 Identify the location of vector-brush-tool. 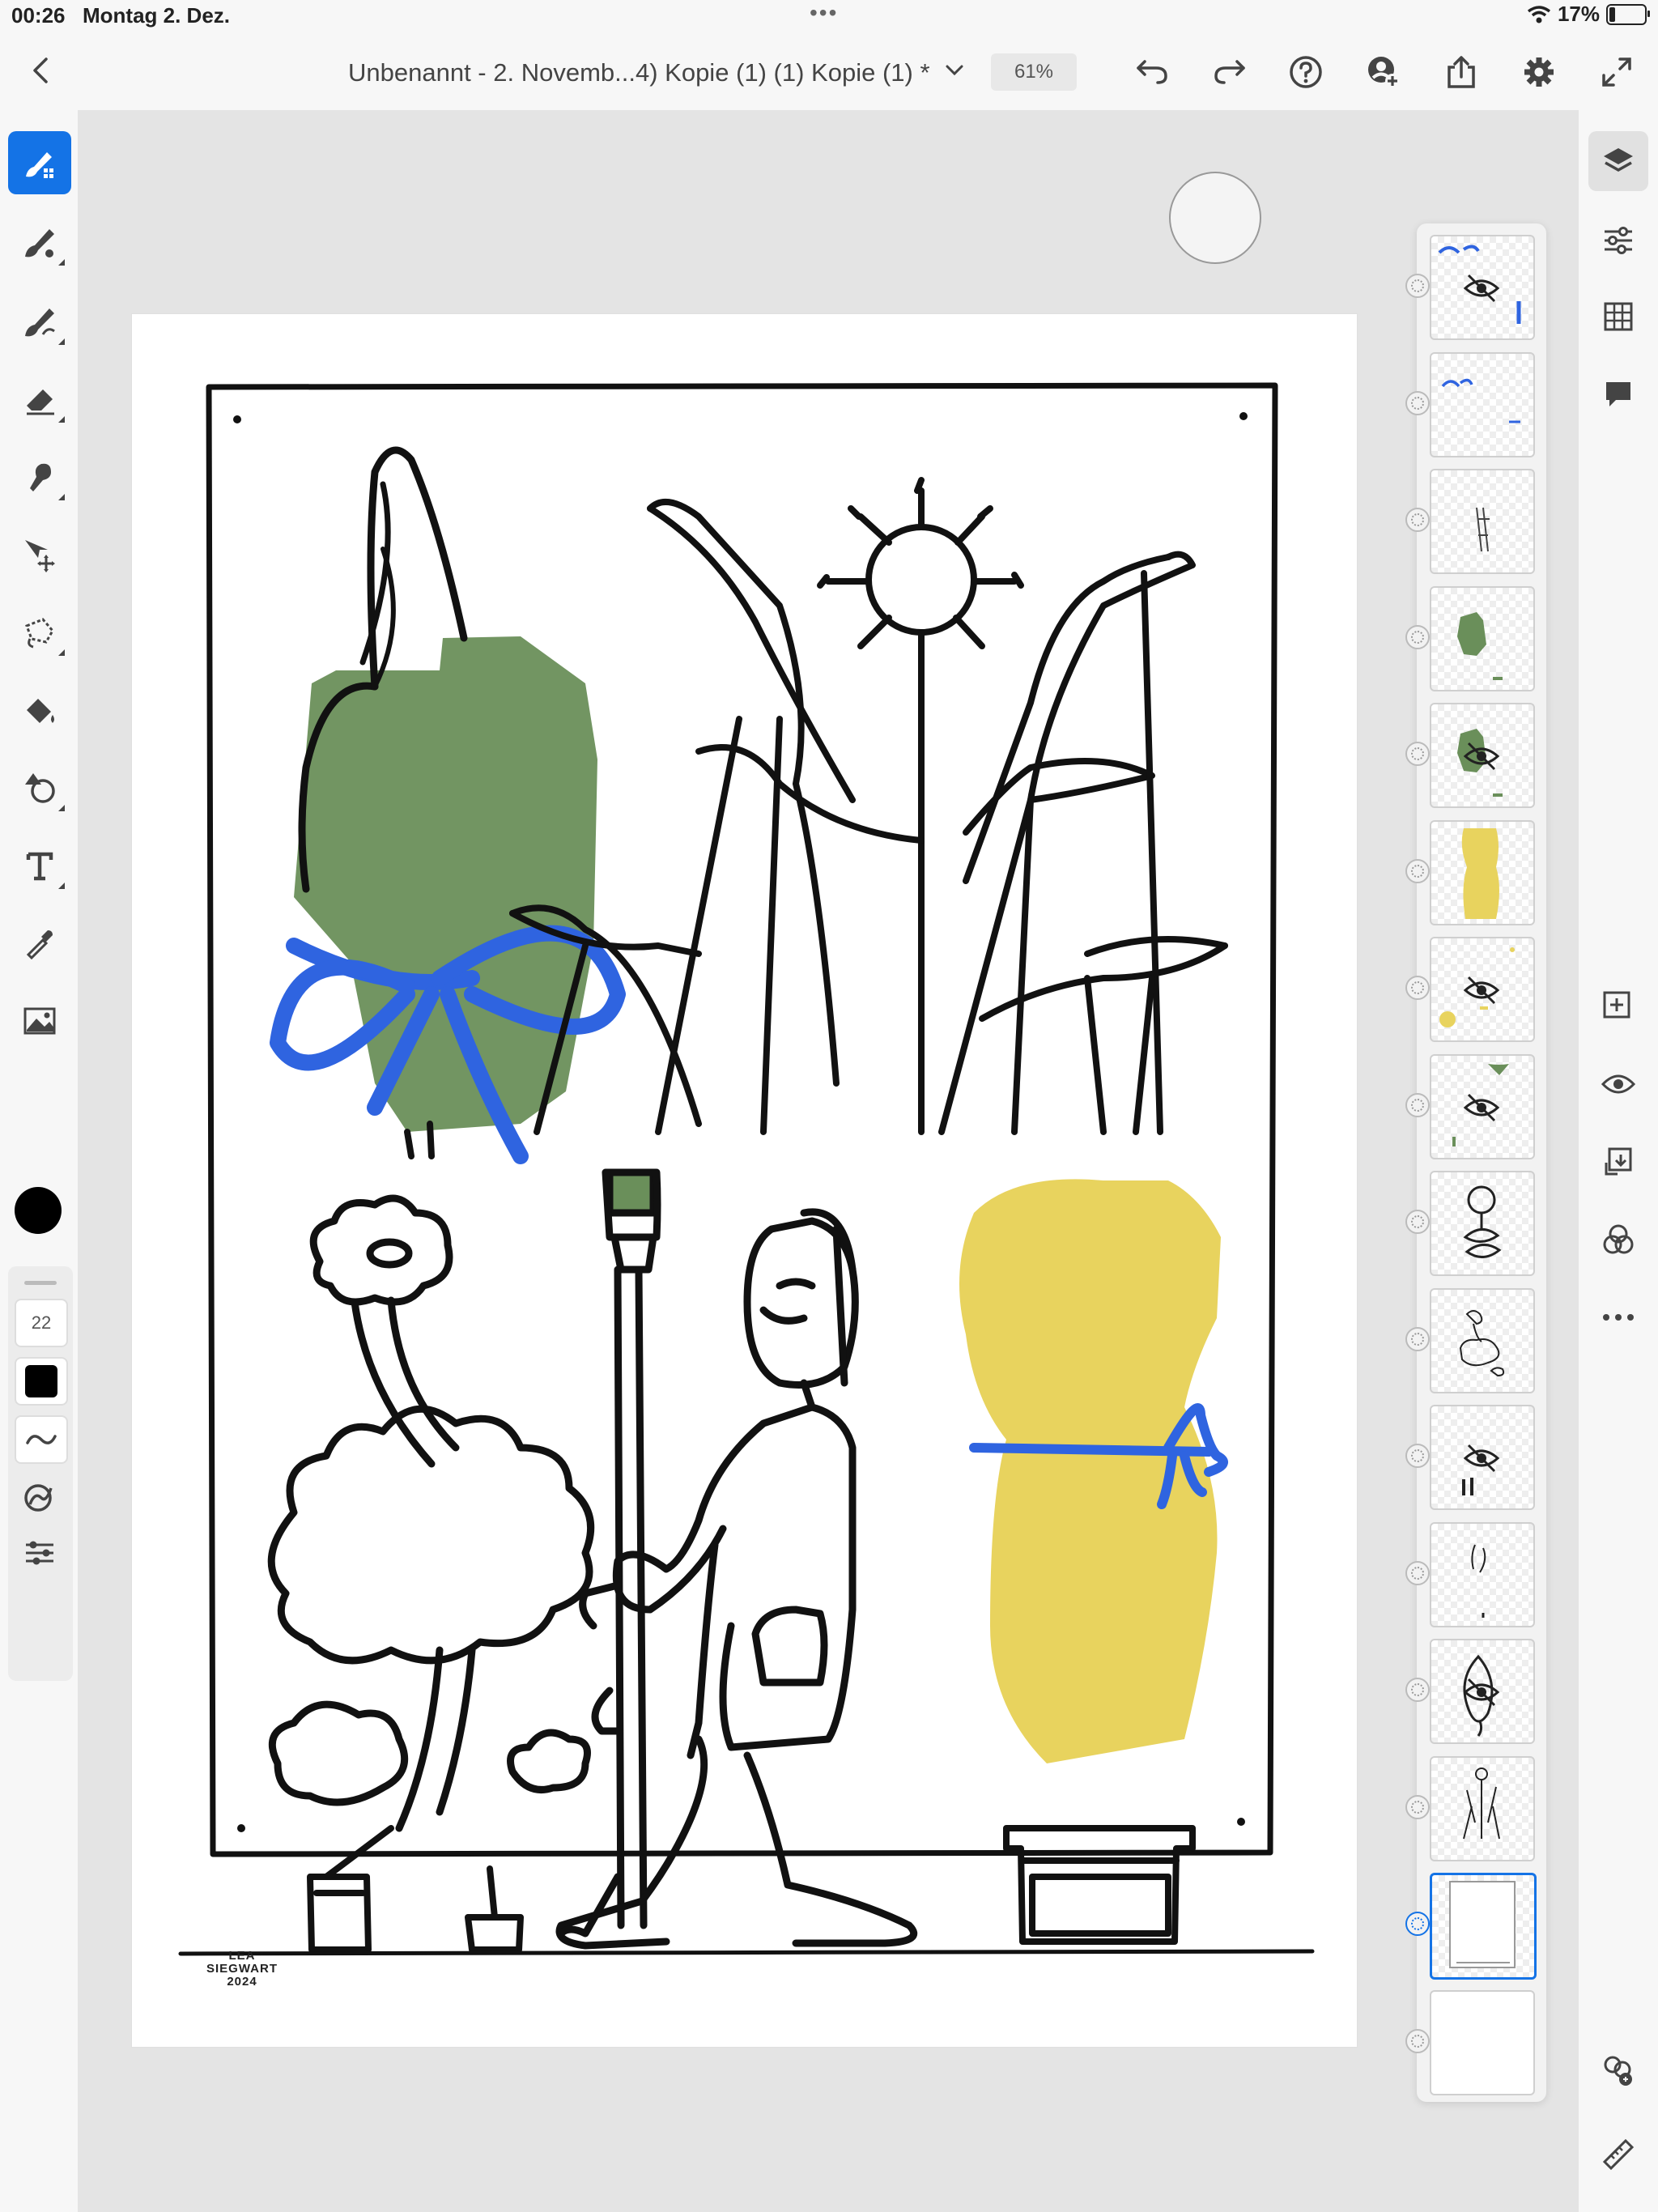
(39, 322).